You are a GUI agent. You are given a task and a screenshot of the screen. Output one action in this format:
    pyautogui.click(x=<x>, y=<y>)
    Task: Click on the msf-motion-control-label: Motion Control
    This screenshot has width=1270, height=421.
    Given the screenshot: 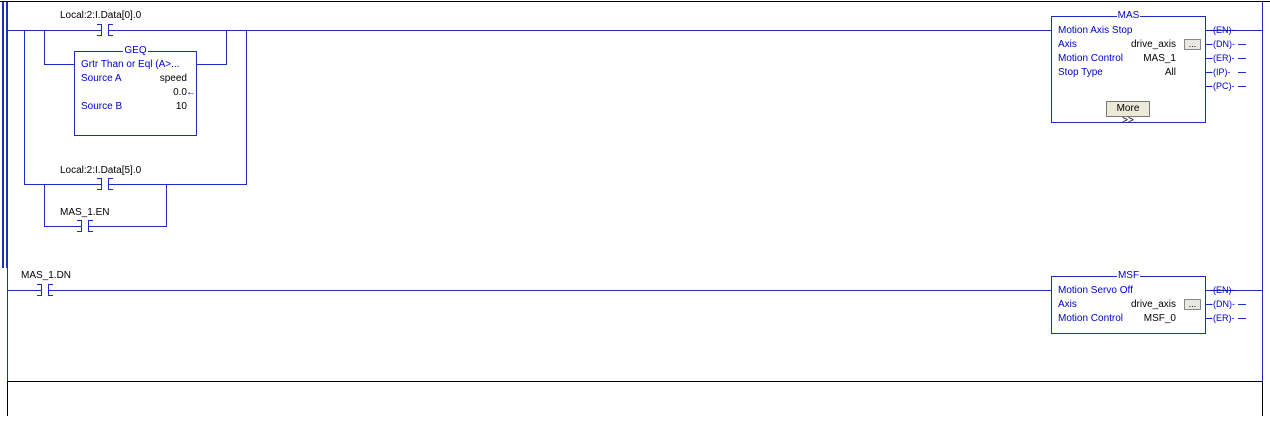 What is the action you would take?
    pyautogui.click(x=1091, y=318)
    